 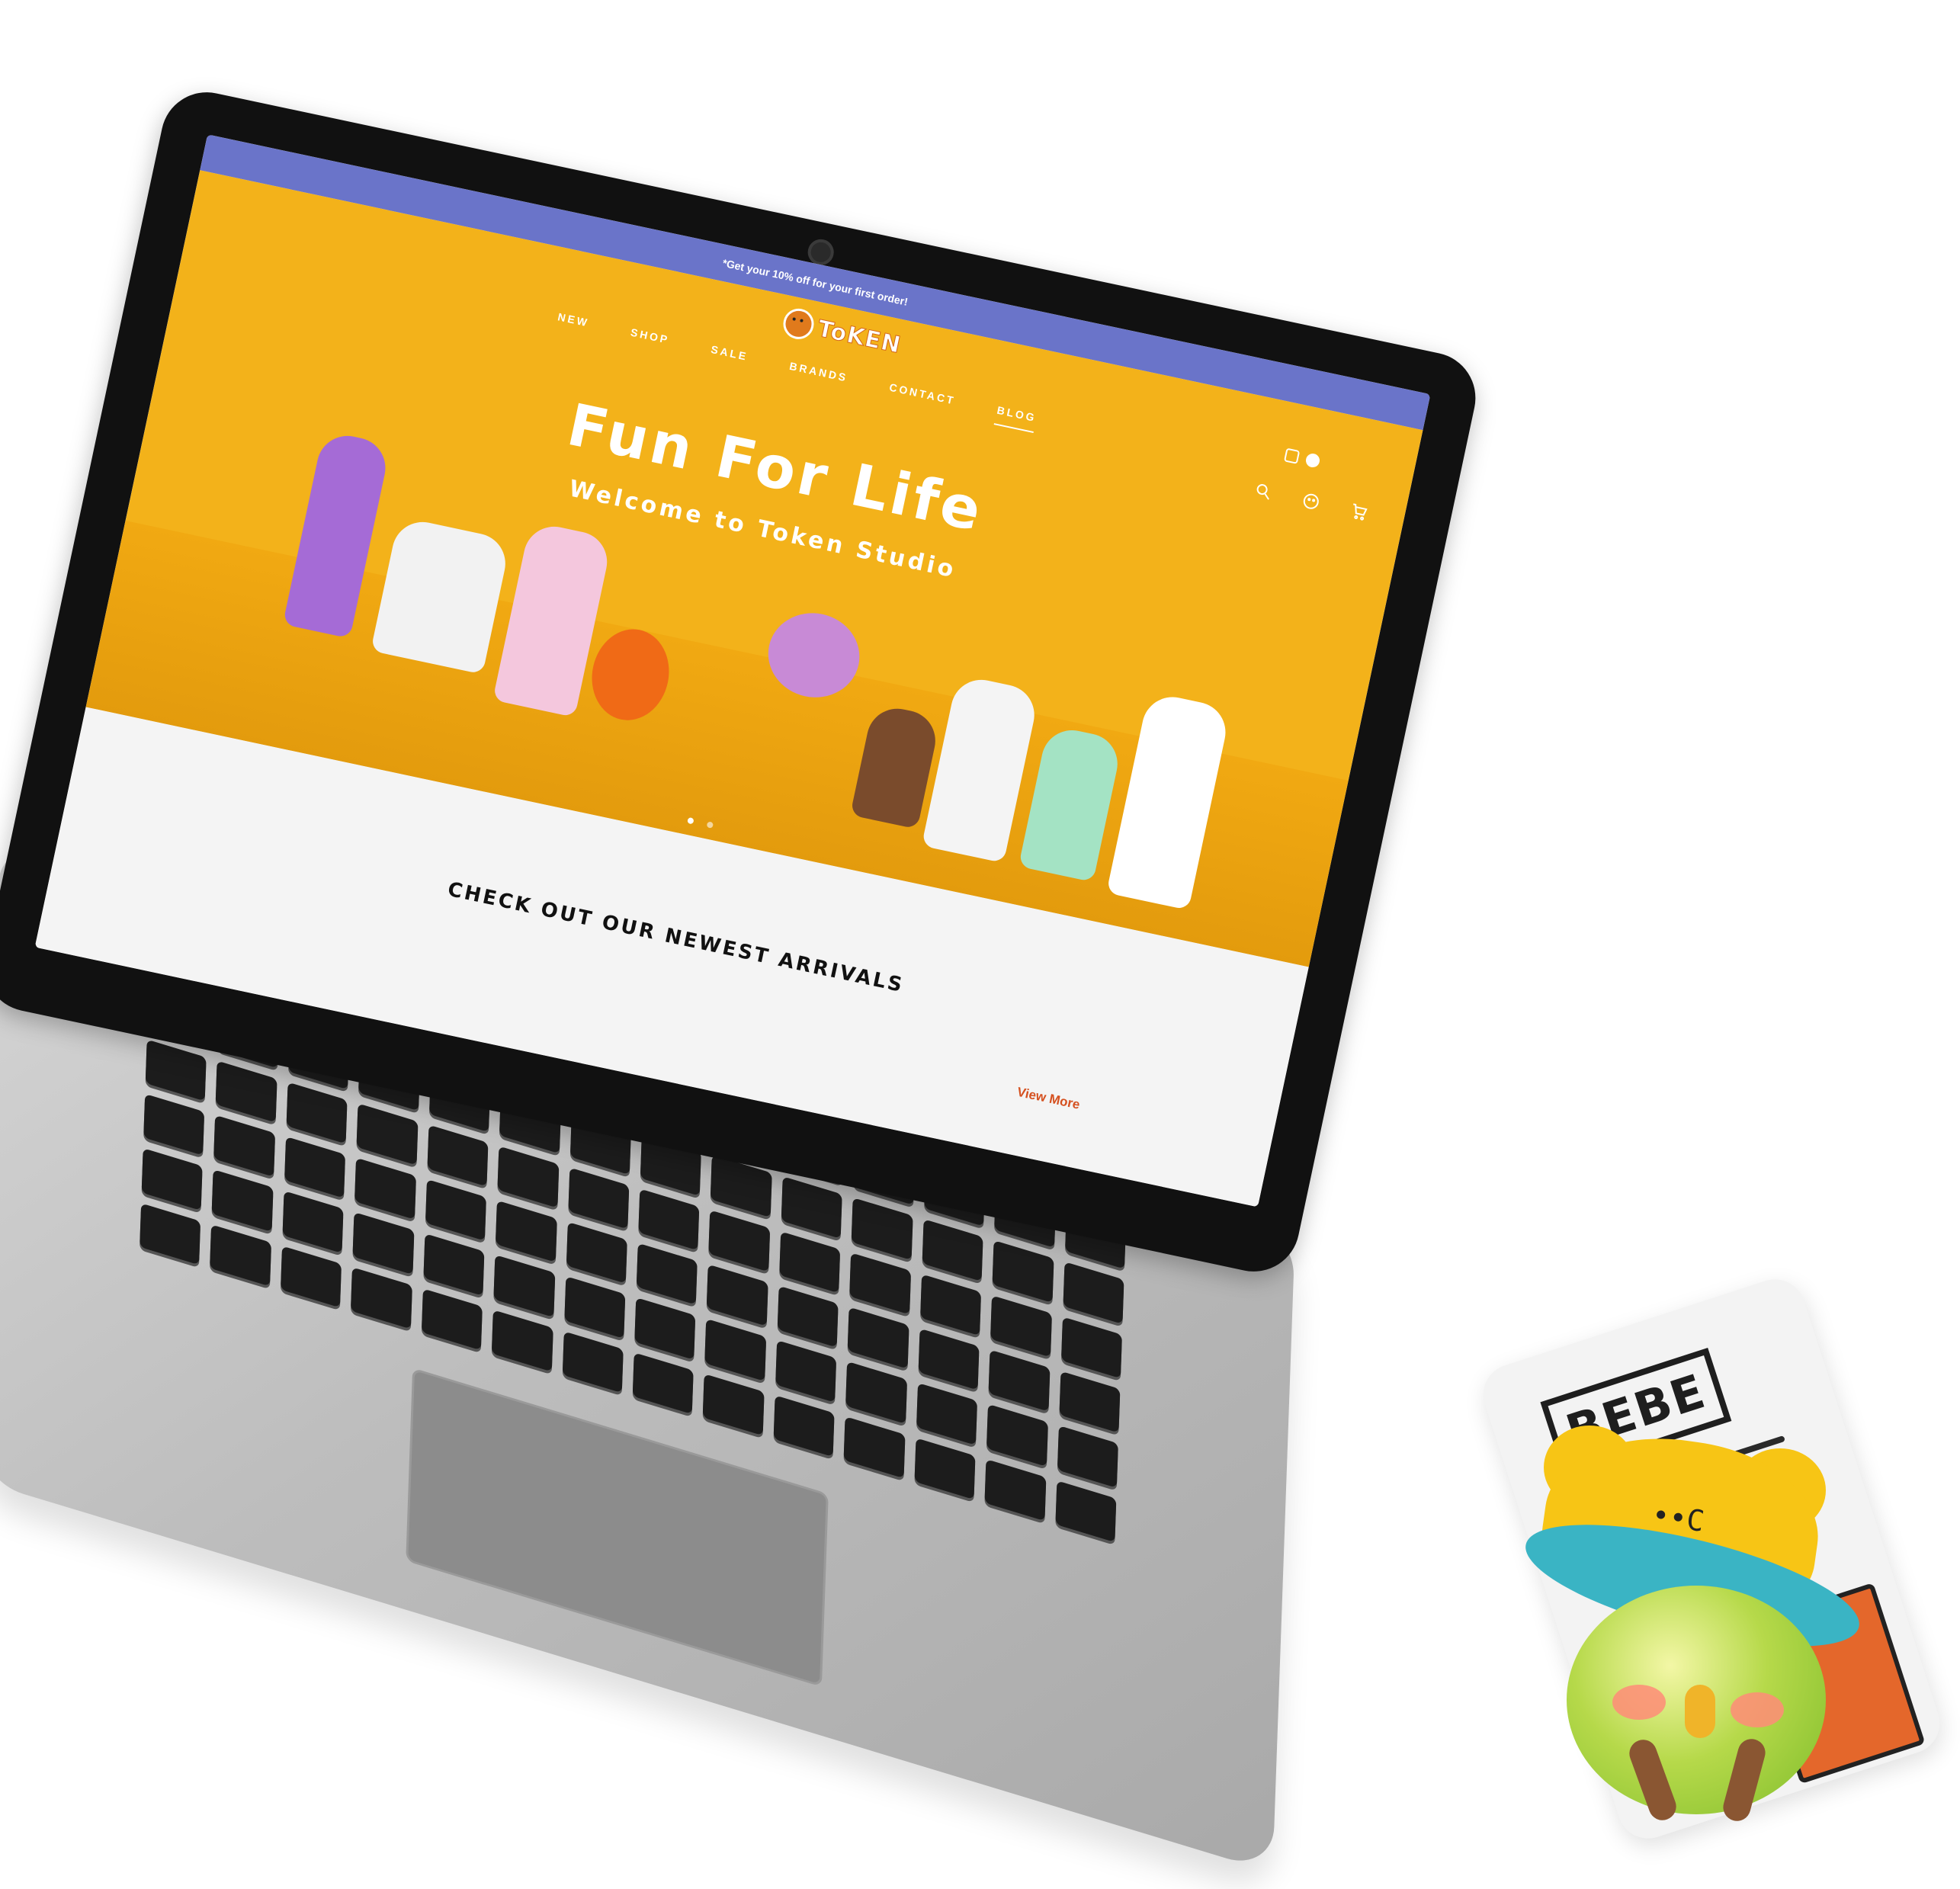 I want to click on beak, so click(x=1700, y=1711).